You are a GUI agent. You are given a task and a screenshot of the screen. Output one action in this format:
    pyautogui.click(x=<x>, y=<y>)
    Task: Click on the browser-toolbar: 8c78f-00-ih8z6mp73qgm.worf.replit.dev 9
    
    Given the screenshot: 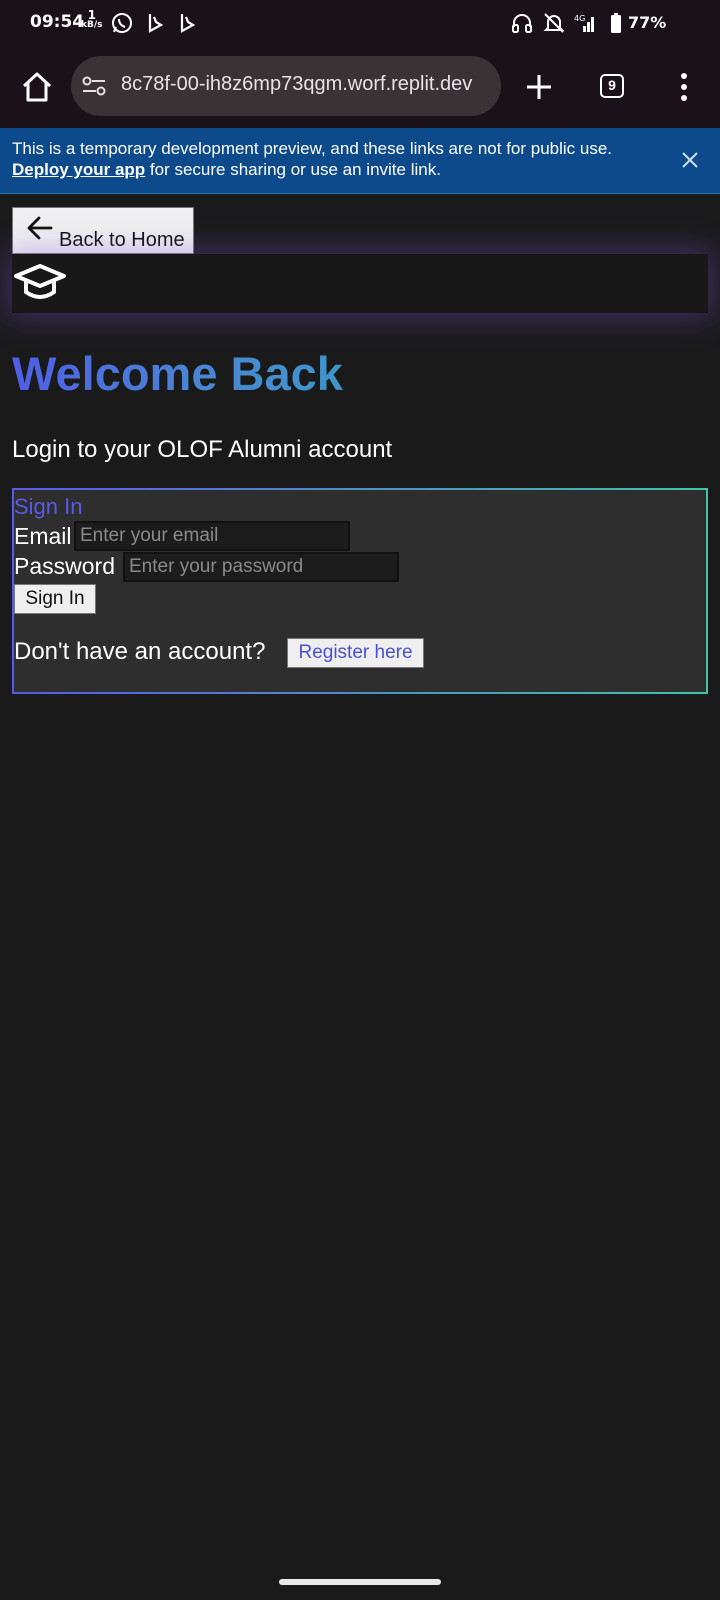 What is the action you would take?
    pyautogui.click(x=360, y=87)
    